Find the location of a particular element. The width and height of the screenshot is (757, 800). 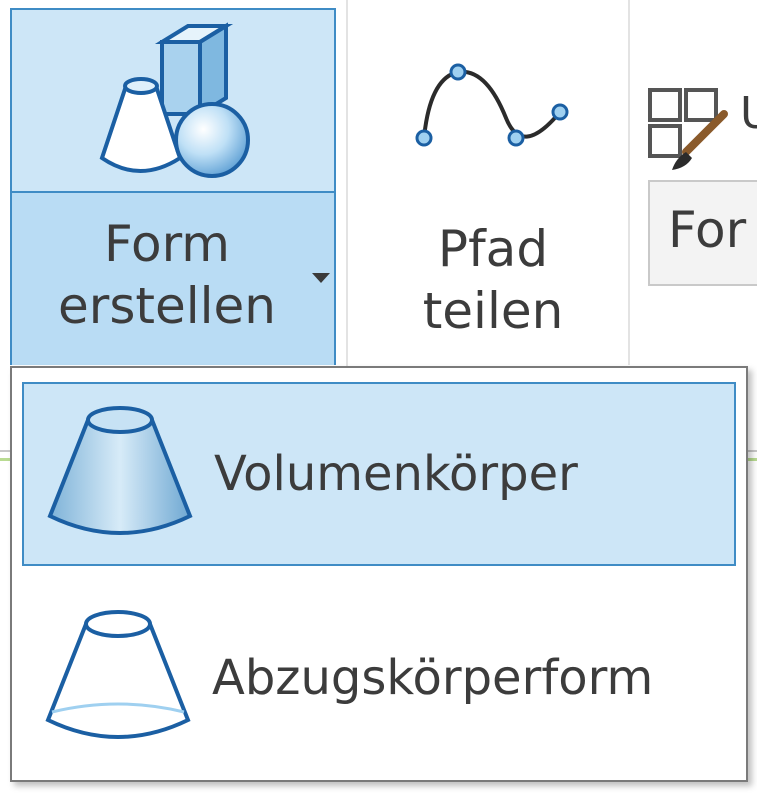

form-erstellen-dropdown-button: Form erstellen is located at coordinates (173, 279).